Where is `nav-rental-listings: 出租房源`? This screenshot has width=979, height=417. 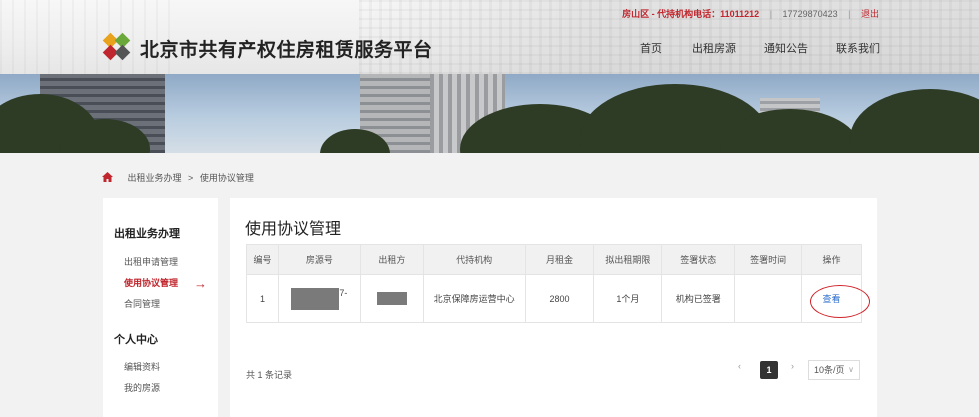
nav-rental-listings: 出租房源 is located at coordinates (714, 48).